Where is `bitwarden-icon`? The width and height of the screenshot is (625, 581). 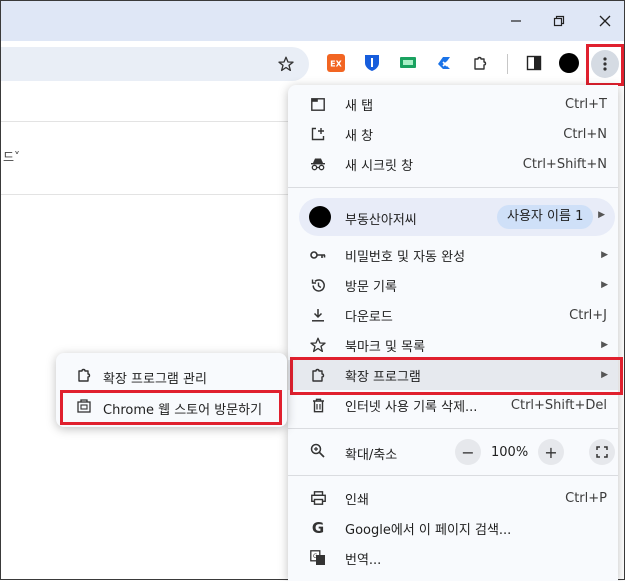 bitwarden-icon is located at coordinates (372, 63).